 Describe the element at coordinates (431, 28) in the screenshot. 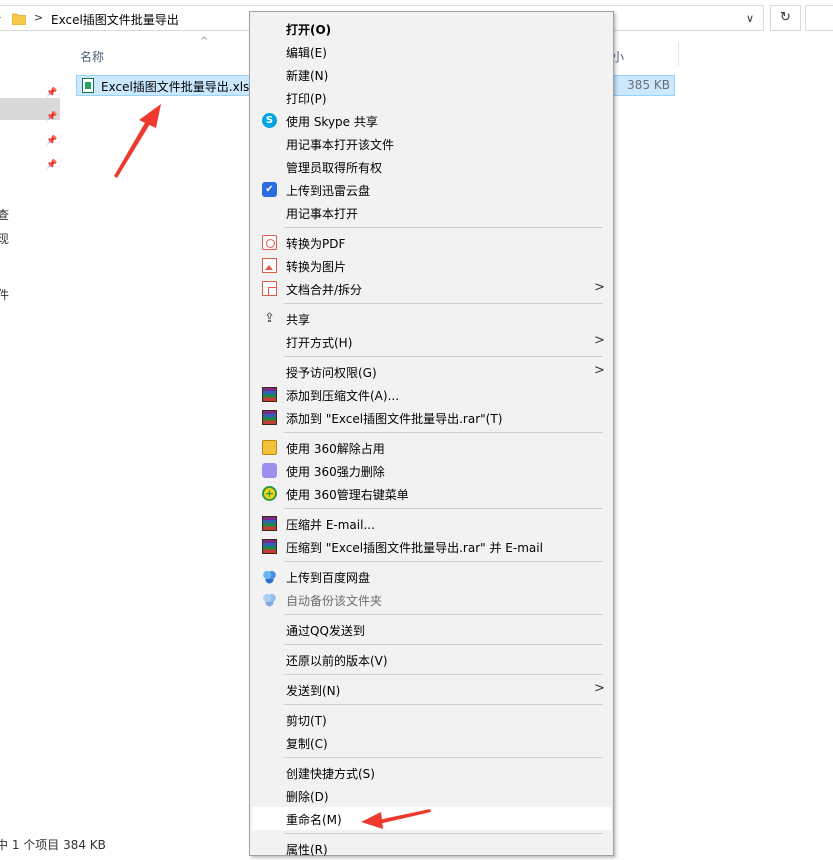

I see `menu-item-open: 打开(O)` at that location.